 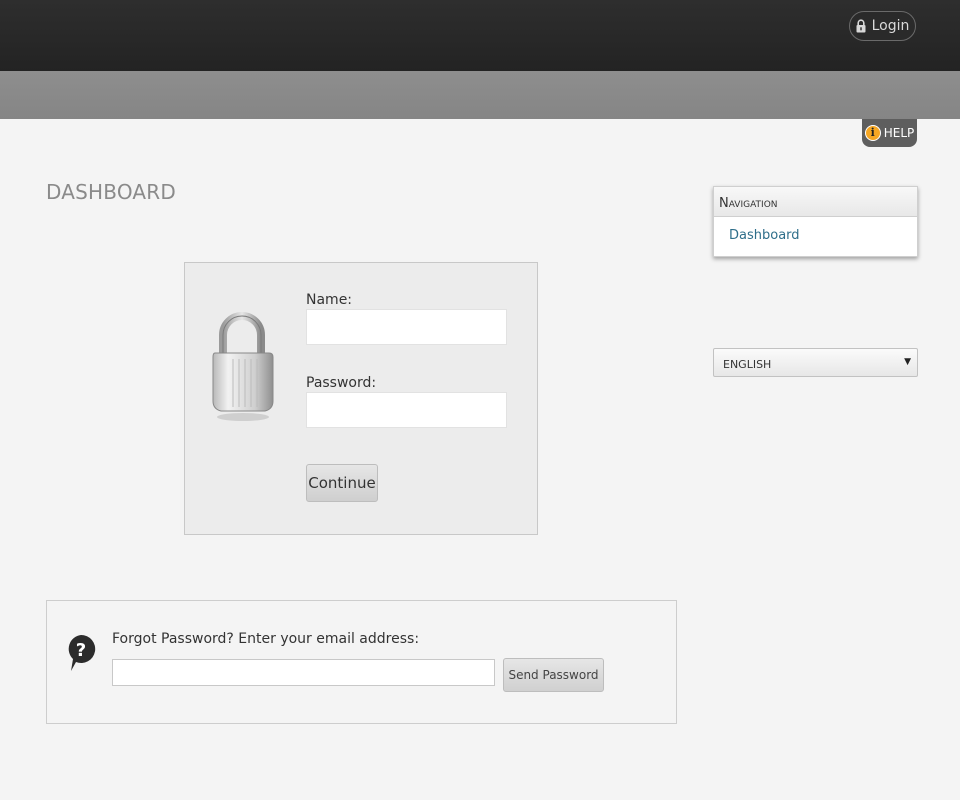 I want to click on lock-icon, so click(x=861, y=26).